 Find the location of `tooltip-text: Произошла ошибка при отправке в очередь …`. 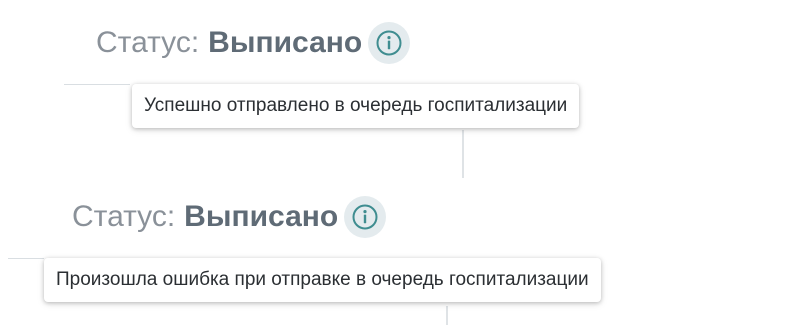

tooltip-text: Произошла ошибка при отправке в очередь … is located at coordinates (322, 279).